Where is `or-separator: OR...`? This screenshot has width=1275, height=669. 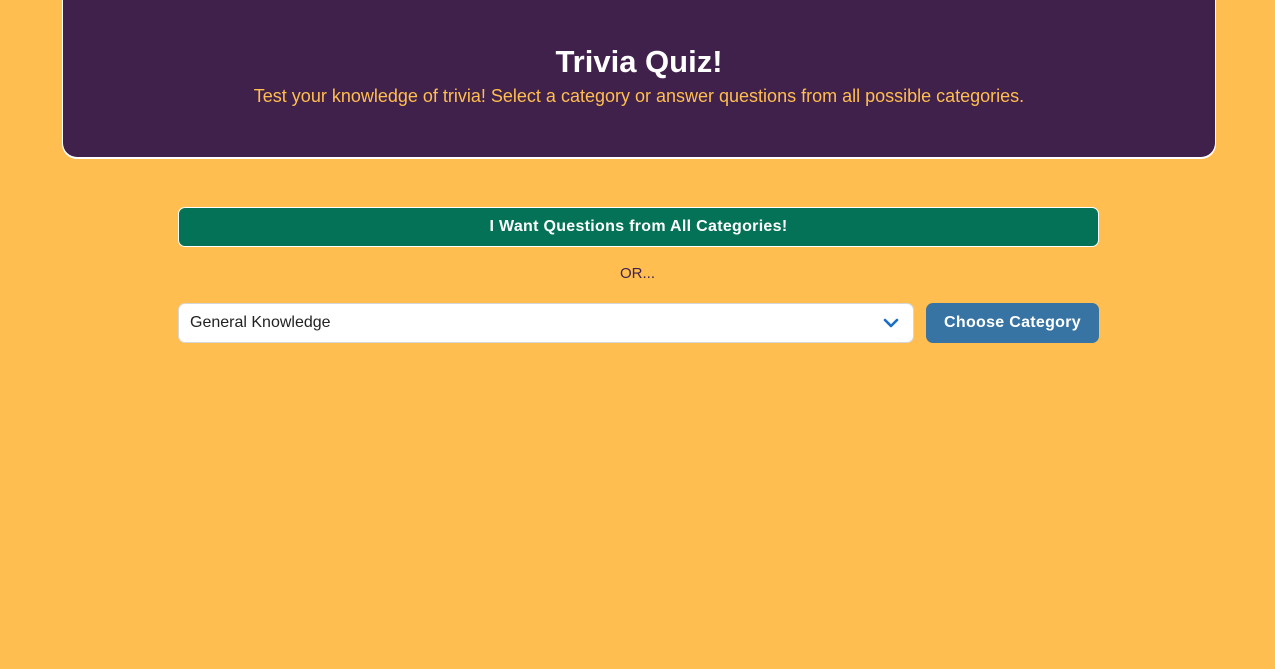
or-separator: OR... is located at coordinates (637, 273).